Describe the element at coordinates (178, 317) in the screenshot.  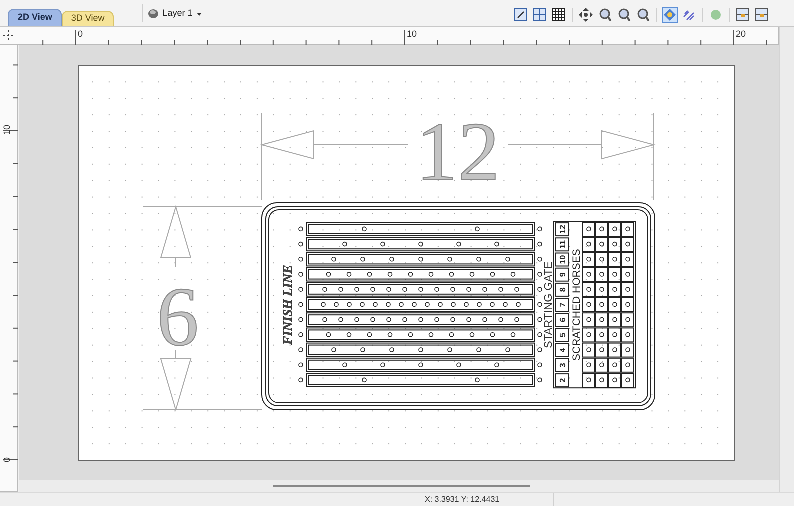
I see `dimension-label: 6` at that location.